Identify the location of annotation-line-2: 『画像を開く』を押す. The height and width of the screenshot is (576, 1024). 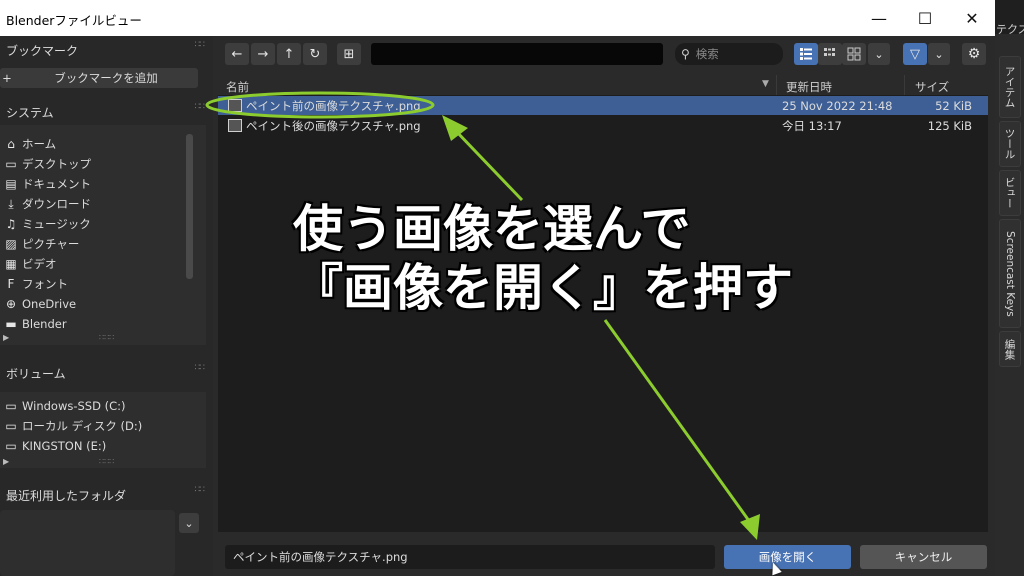
(543, 288).